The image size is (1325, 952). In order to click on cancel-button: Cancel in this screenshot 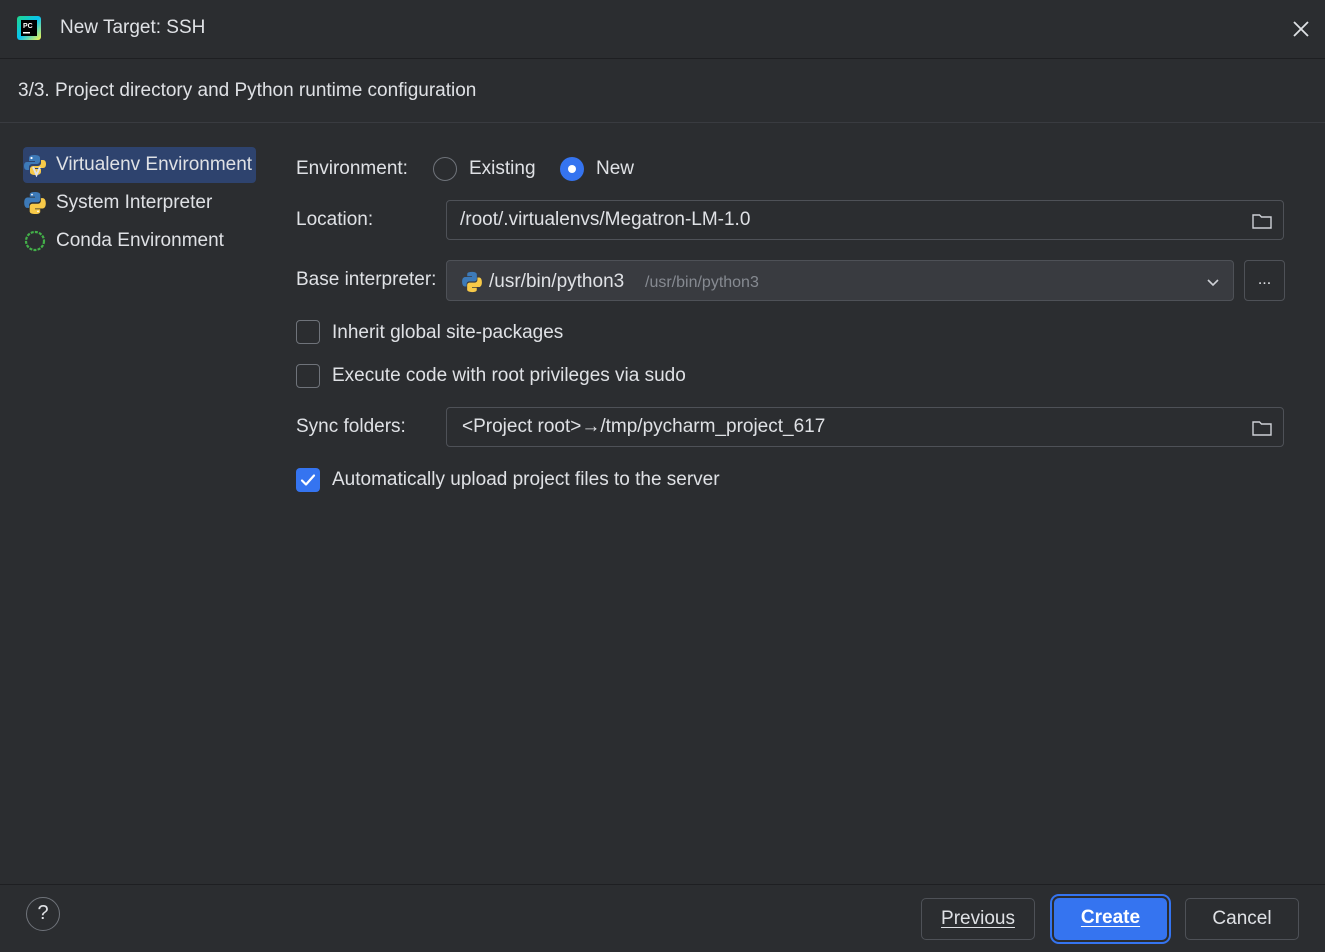, I will do `click(1242, 919)`.